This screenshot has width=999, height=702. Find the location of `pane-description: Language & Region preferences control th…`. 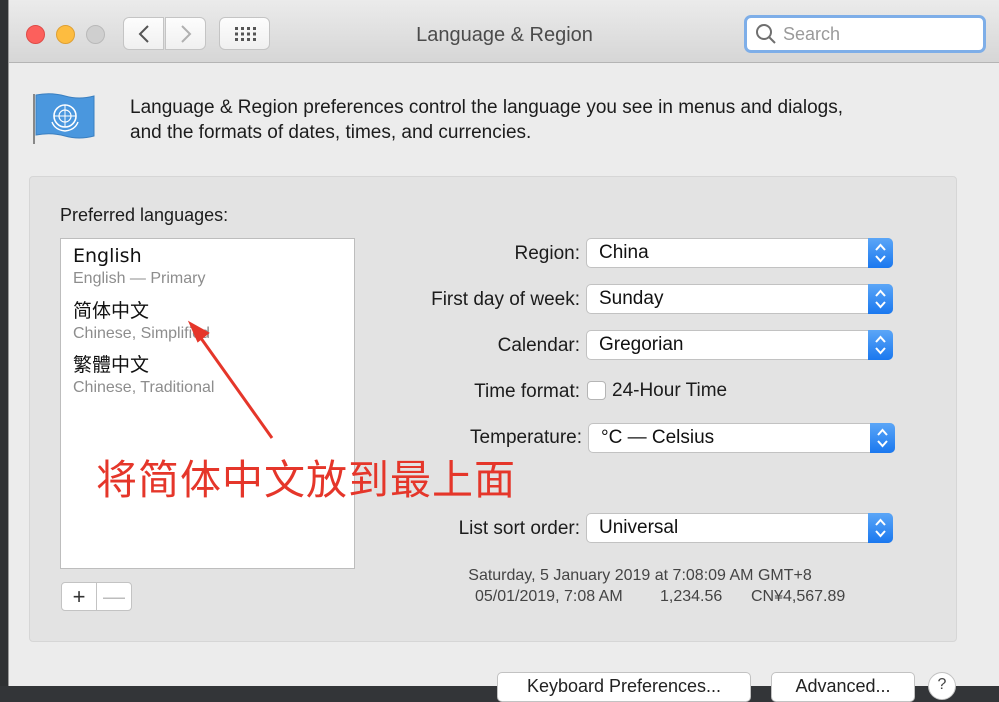

pane-description: Language & Region preferences control th… is located at coordinates (530, 120).